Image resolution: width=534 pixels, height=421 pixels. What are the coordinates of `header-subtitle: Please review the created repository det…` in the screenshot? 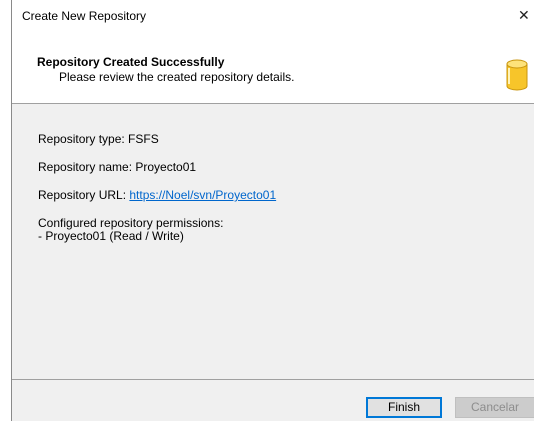 It's located at (177, 77).